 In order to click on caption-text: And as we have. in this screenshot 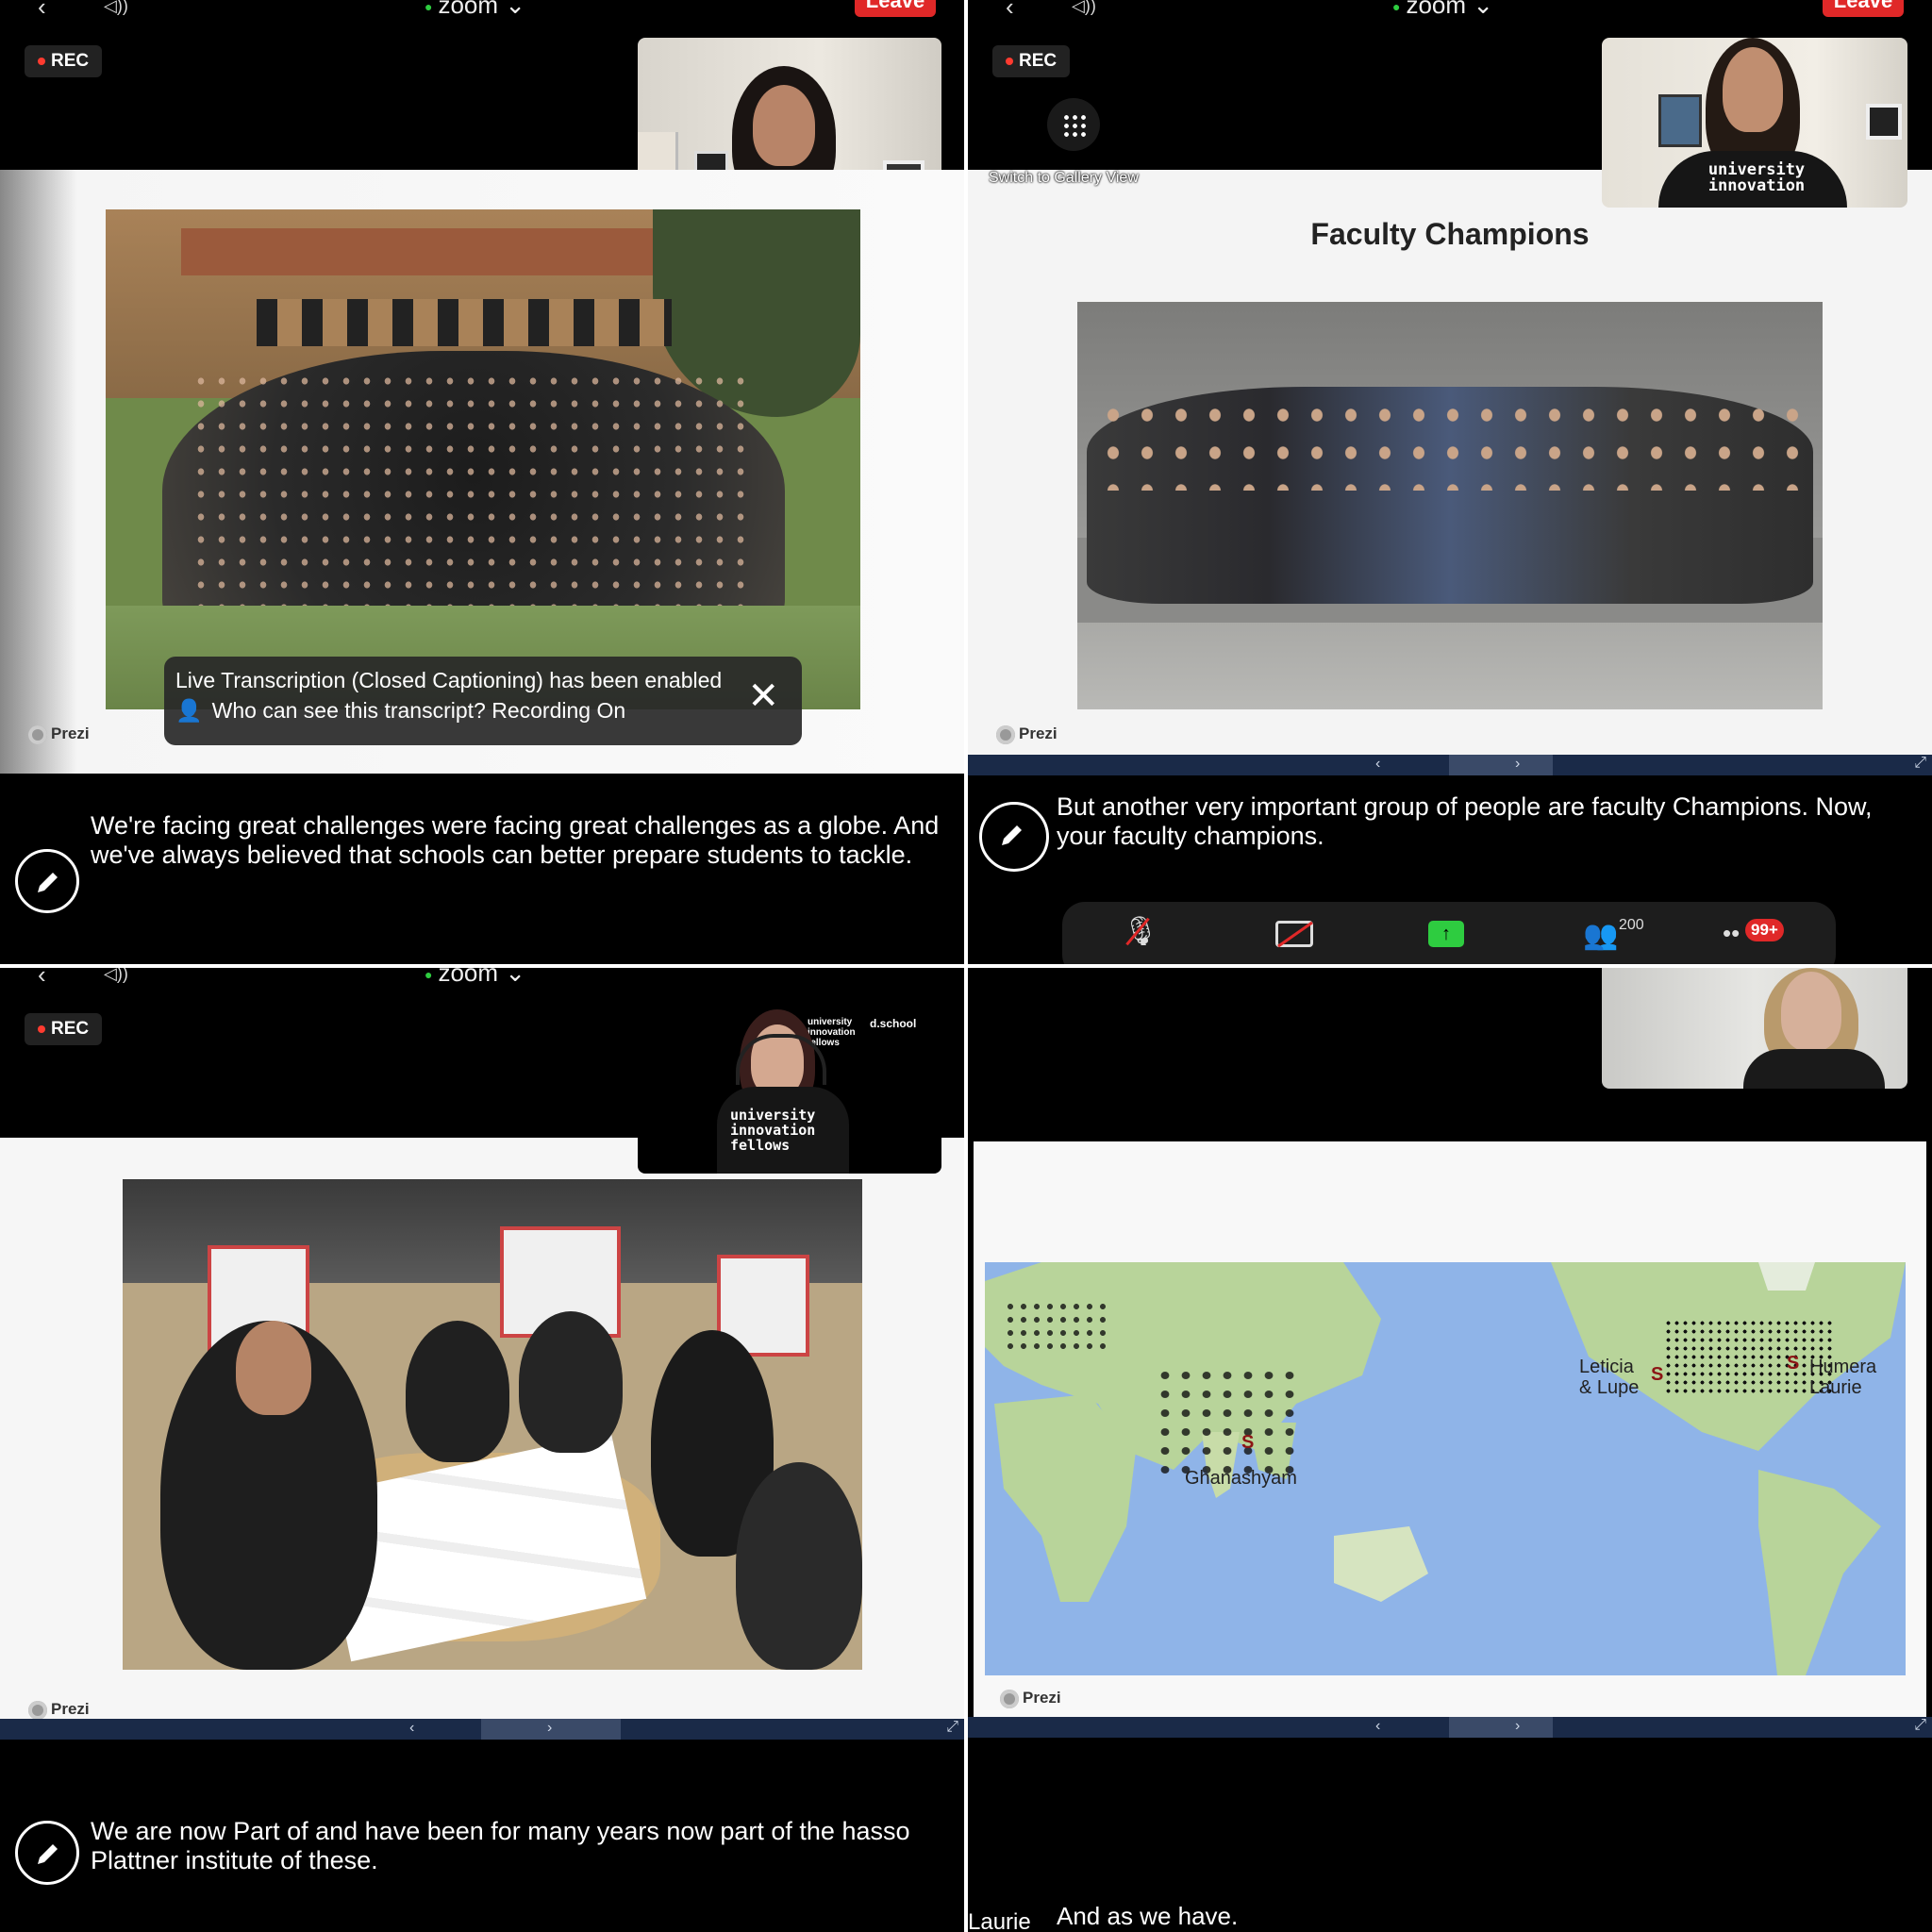, I will do `click(1148, 1916)`.